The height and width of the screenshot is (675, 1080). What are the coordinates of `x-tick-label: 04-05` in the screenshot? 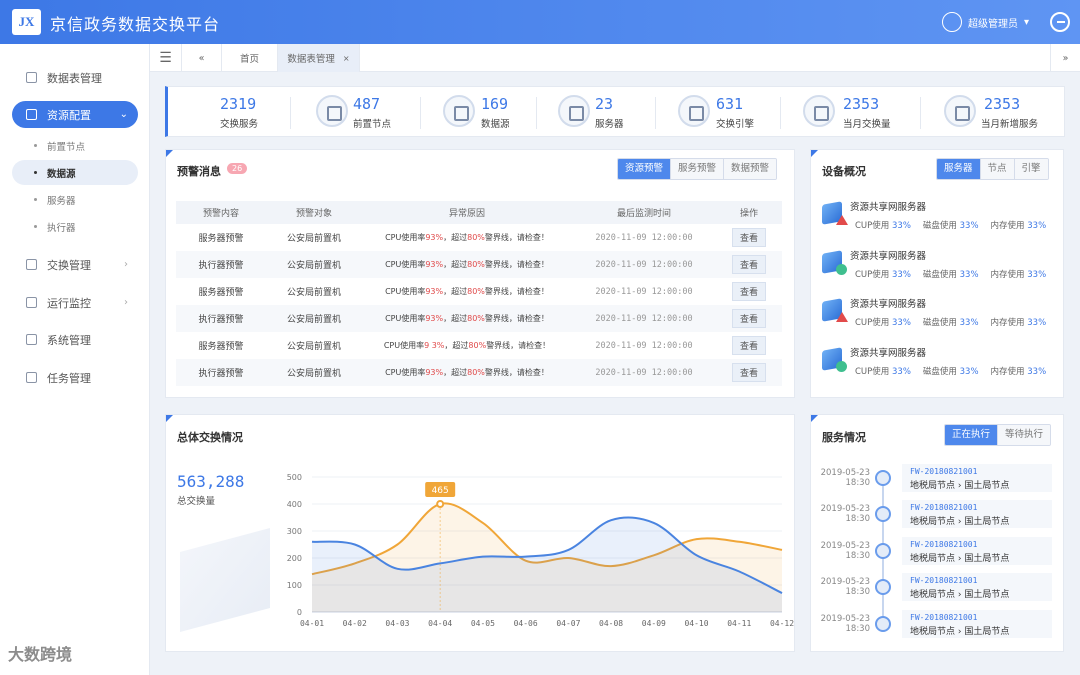 It's located at (483, 623).